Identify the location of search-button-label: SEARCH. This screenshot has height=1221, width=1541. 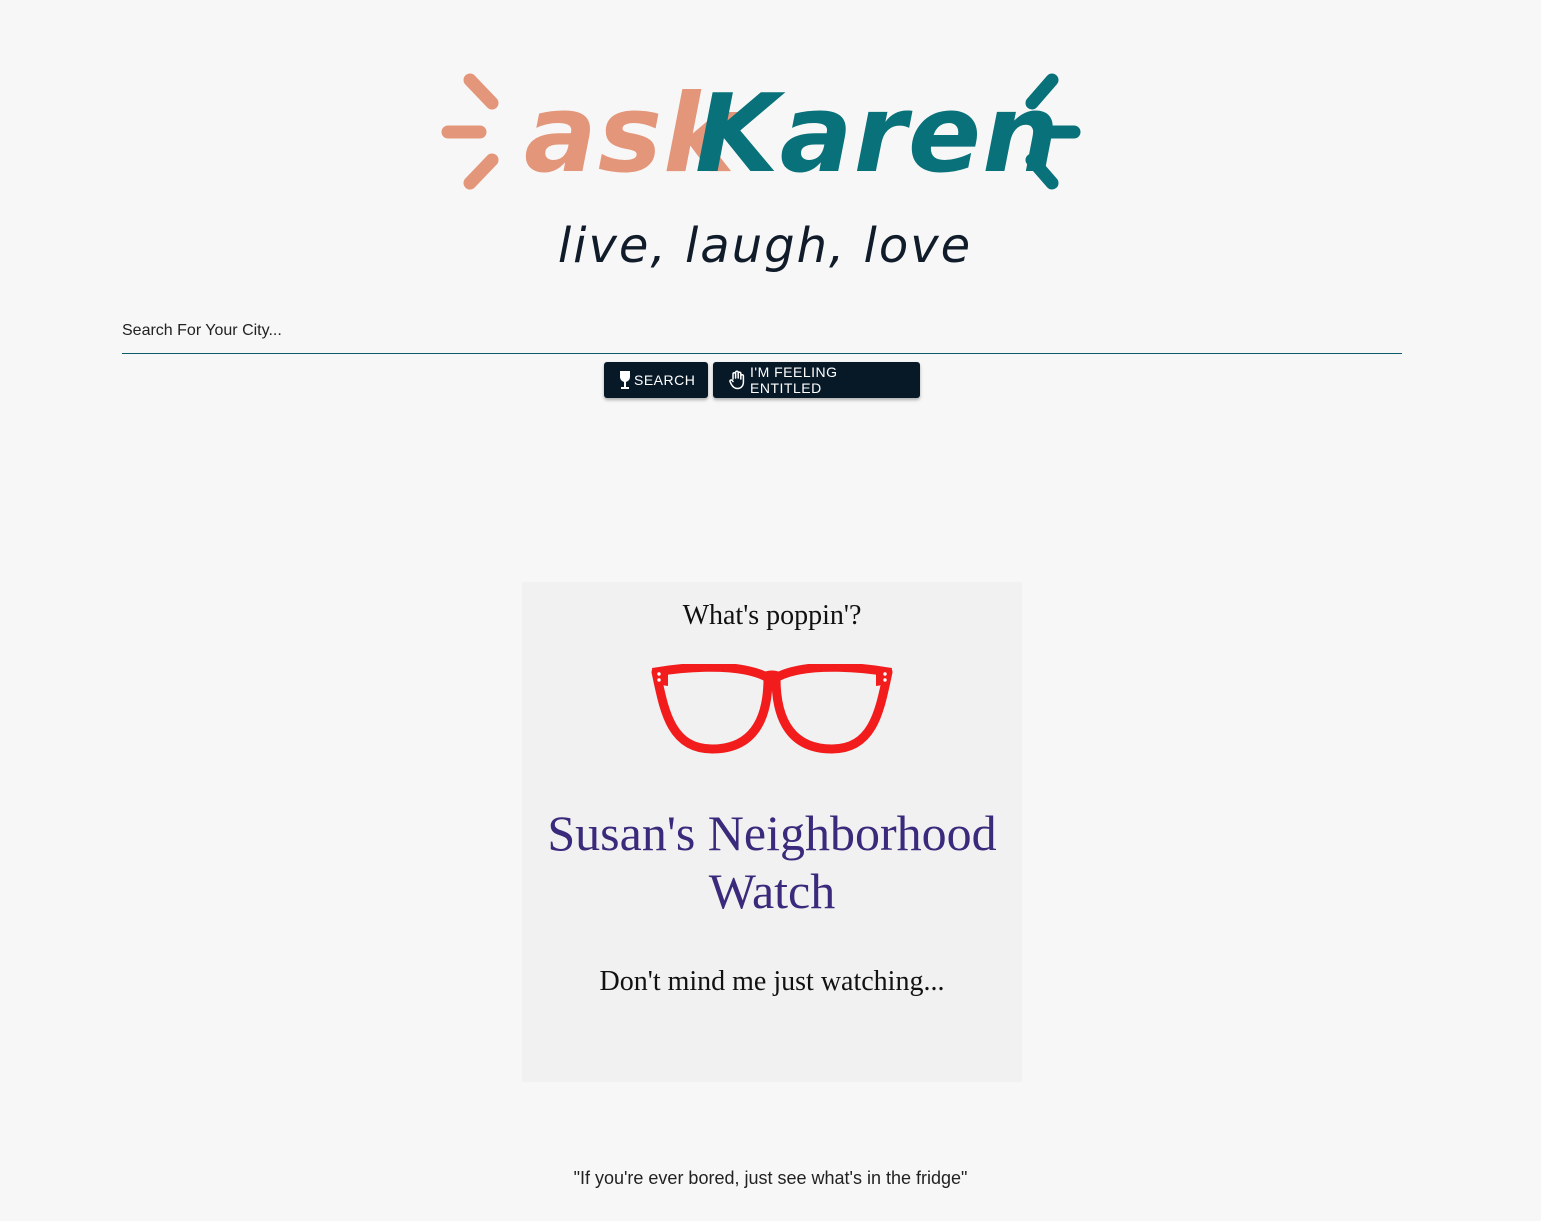
(665, 380).